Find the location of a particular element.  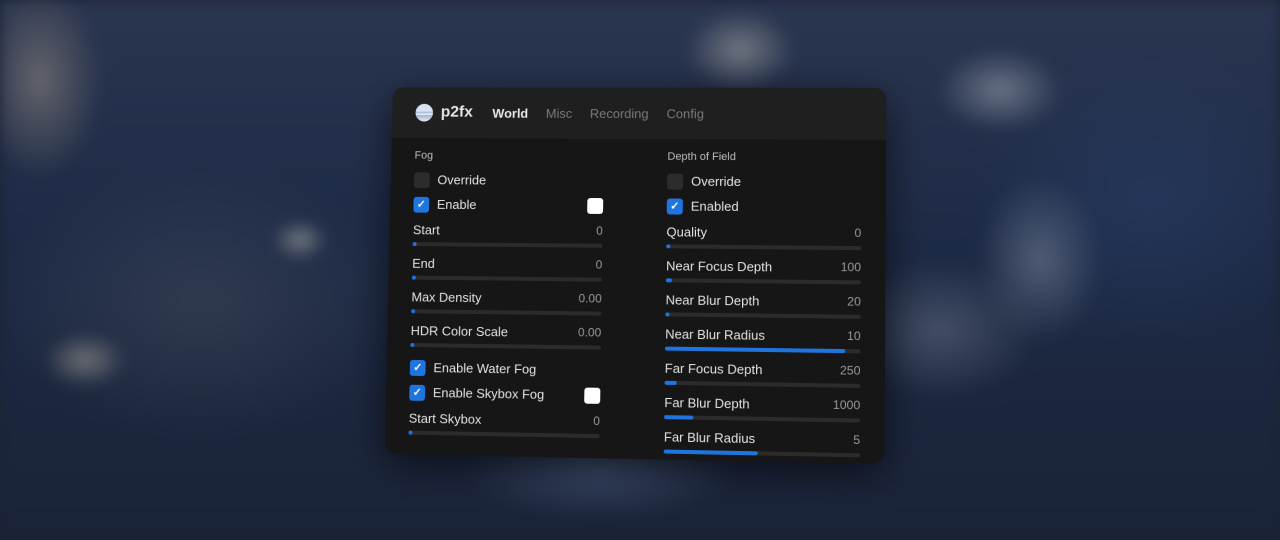

near-blur-radius-slider: Near Blur Radius 10 is located at coordinates (762, 338).